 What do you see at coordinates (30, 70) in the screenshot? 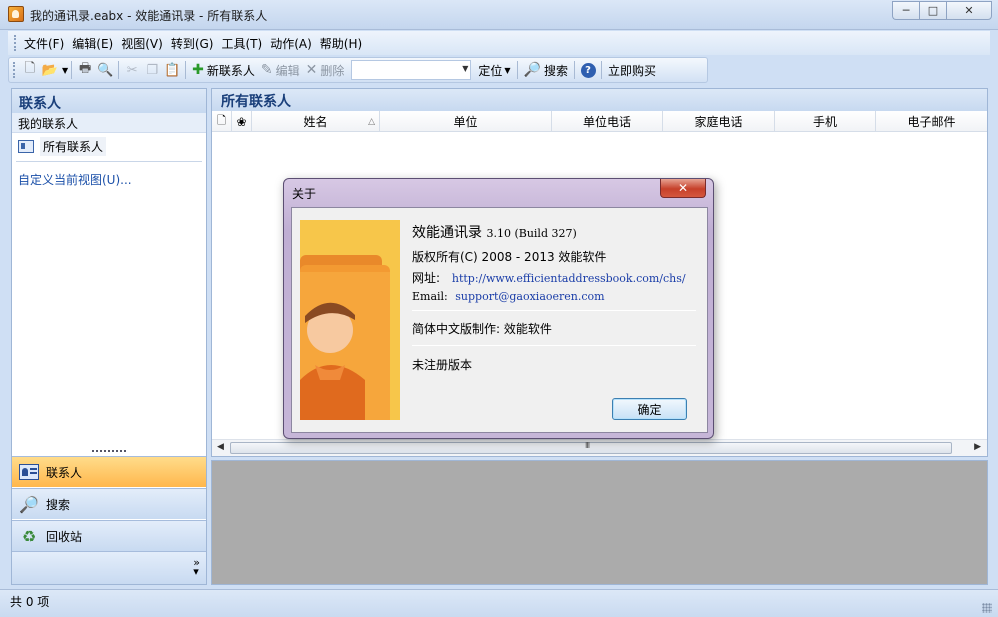
I see `new-document-icon: 🗋` at bounding box center [30, 70].